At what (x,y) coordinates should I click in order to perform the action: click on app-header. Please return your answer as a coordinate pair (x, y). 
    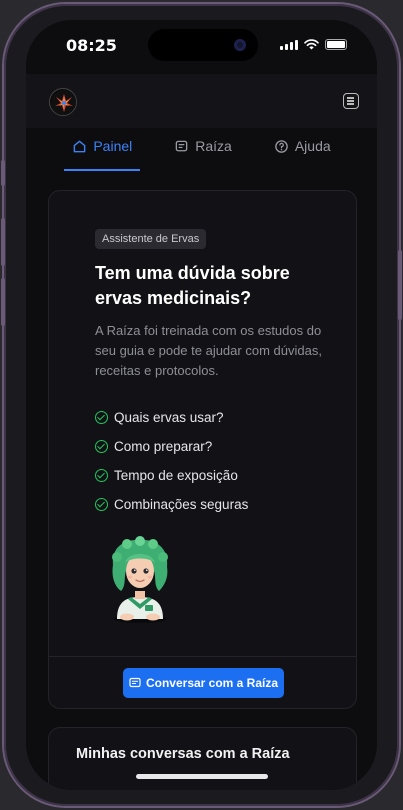
    Looking at the image, I should click on (201, 101).